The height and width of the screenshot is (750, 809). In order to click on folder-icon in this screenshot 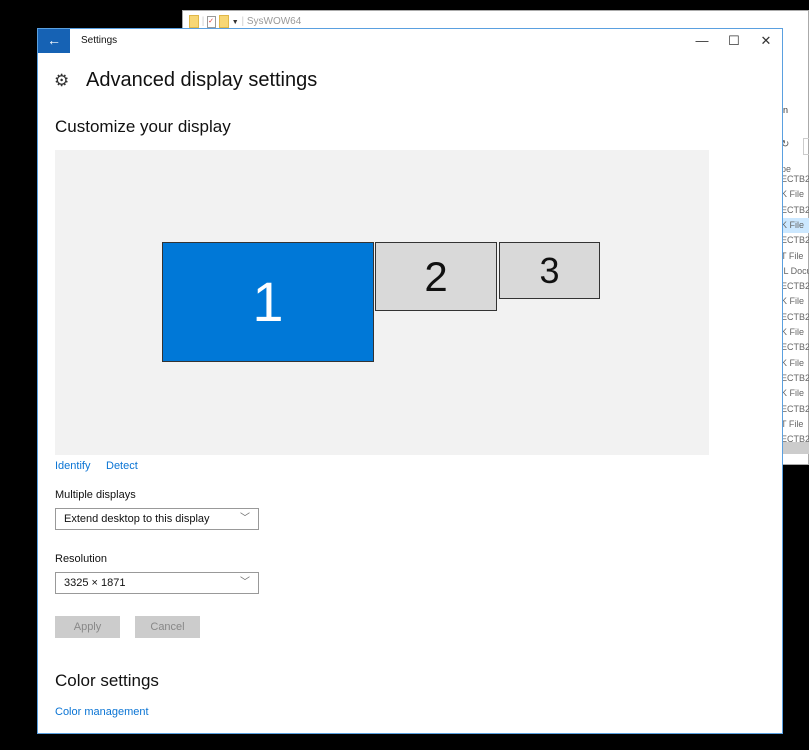, I will do `click(194, 21)`.